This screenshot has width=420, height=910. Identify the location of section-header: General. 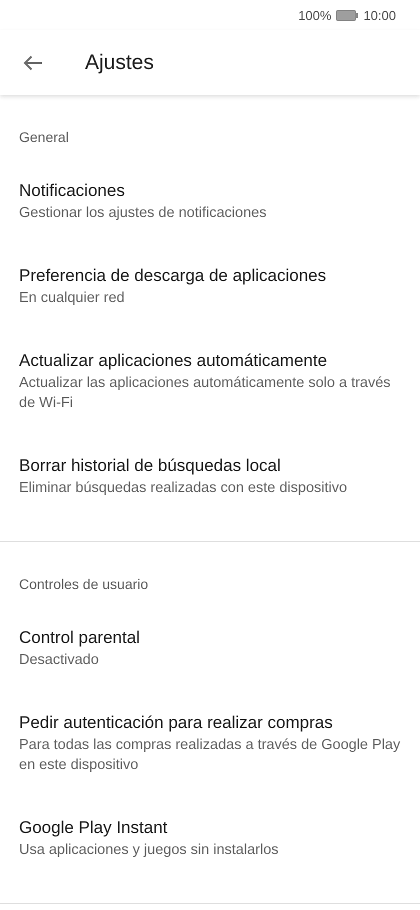
(44, 137).